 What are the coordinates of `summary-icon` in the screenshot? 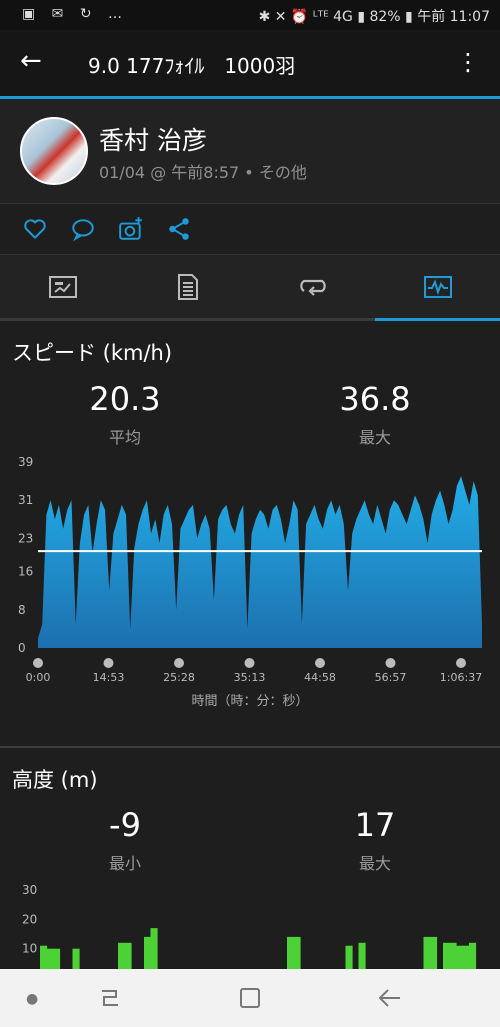 It's located at (62, 286).